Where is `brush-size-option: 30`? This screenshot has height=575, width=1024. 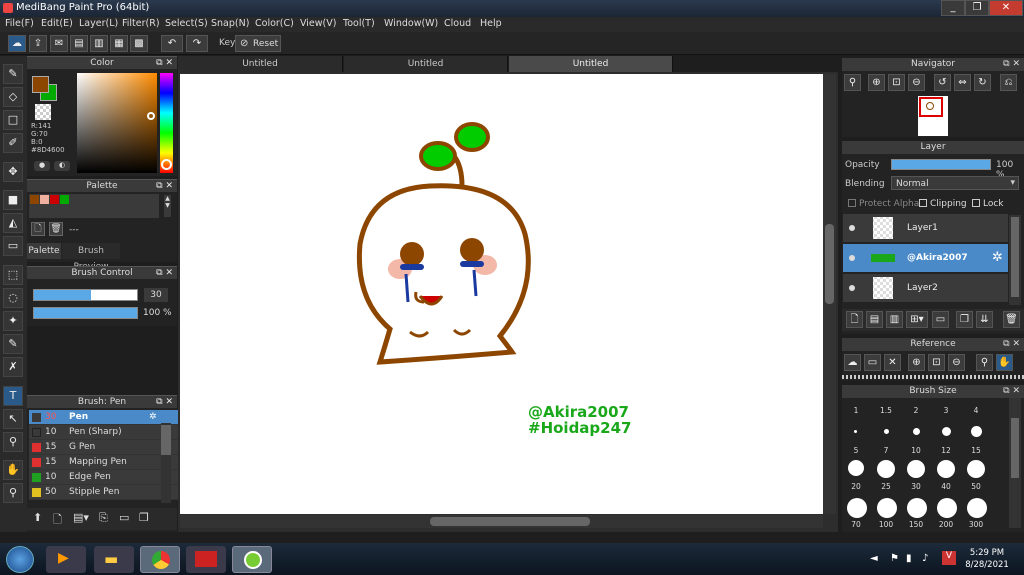
brush-size-option: 30 is located at coordinates (916, 486).